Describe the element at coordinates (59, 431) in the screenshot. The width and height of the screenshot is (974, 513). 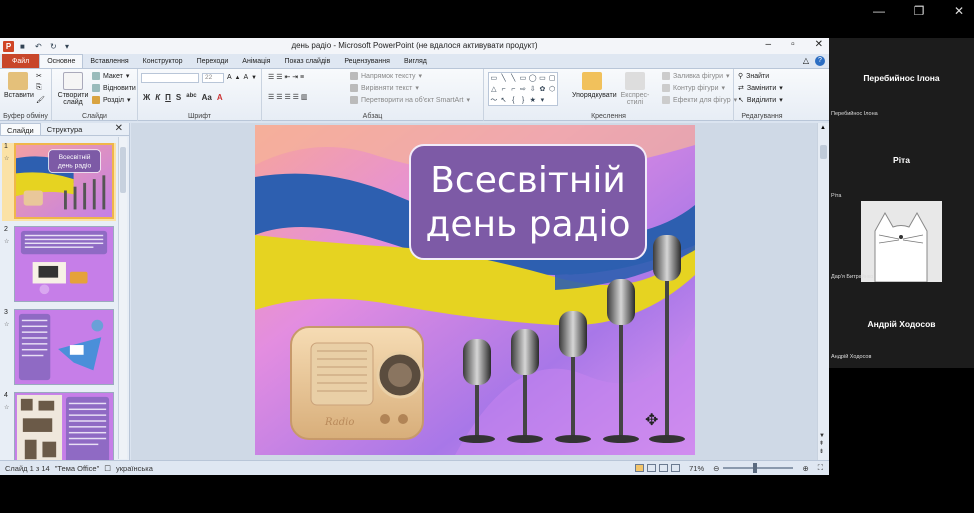
I see `slide-thumbnail: 4 ☆` at that location.